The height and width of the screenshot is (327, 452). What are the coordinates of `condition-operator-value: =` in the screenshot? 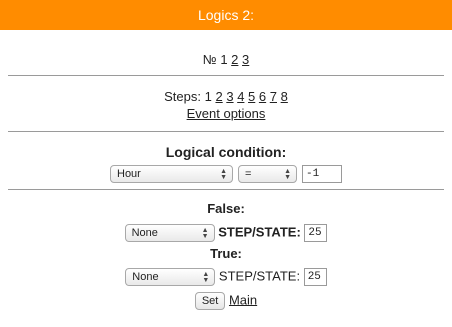 It's located at (248, 174).